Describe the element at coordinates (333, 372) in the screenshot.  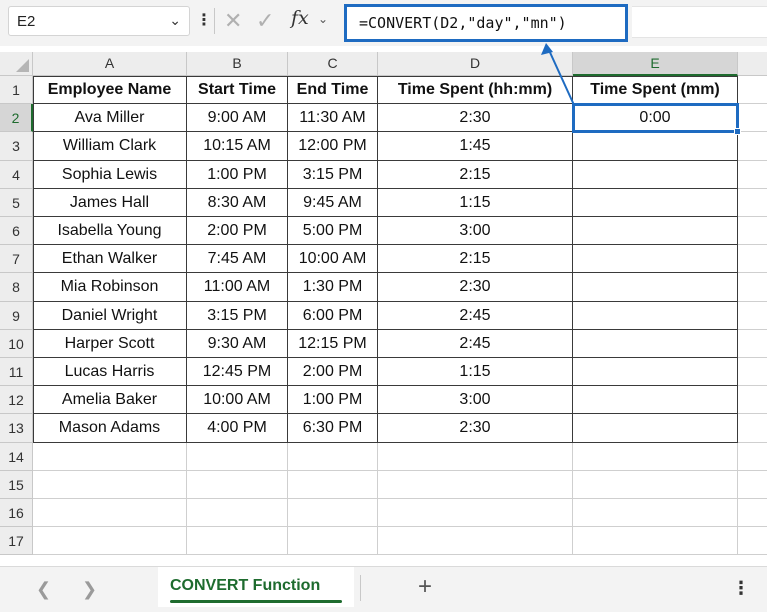
I see `table-cell: 2:00 PM` at that location.